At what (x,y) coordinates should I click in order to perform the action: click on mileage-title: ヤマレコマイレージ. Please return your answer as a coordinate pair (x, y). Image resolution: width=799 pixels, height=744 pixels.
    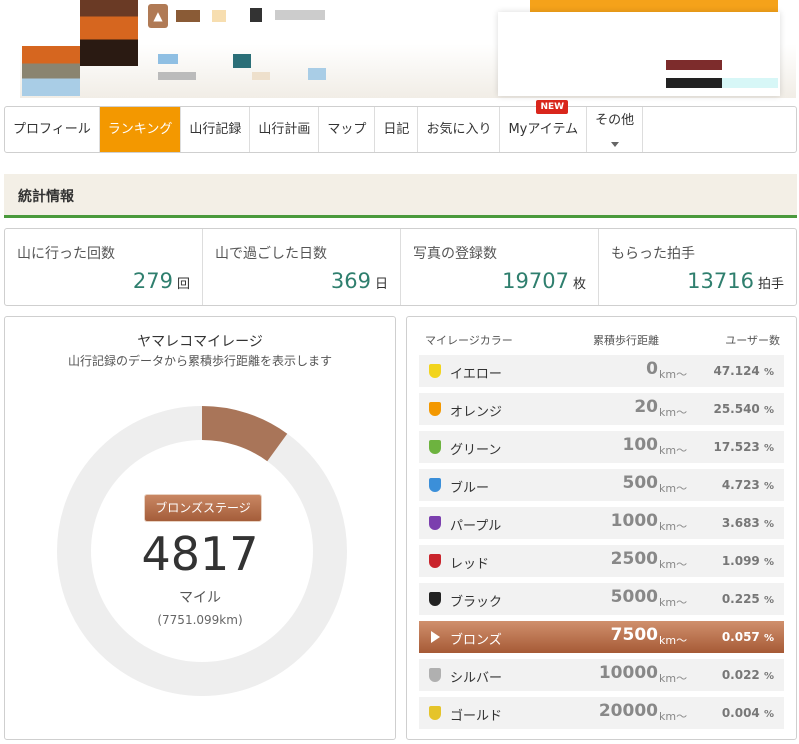
    Looking at the image, I should click on (200, 342).